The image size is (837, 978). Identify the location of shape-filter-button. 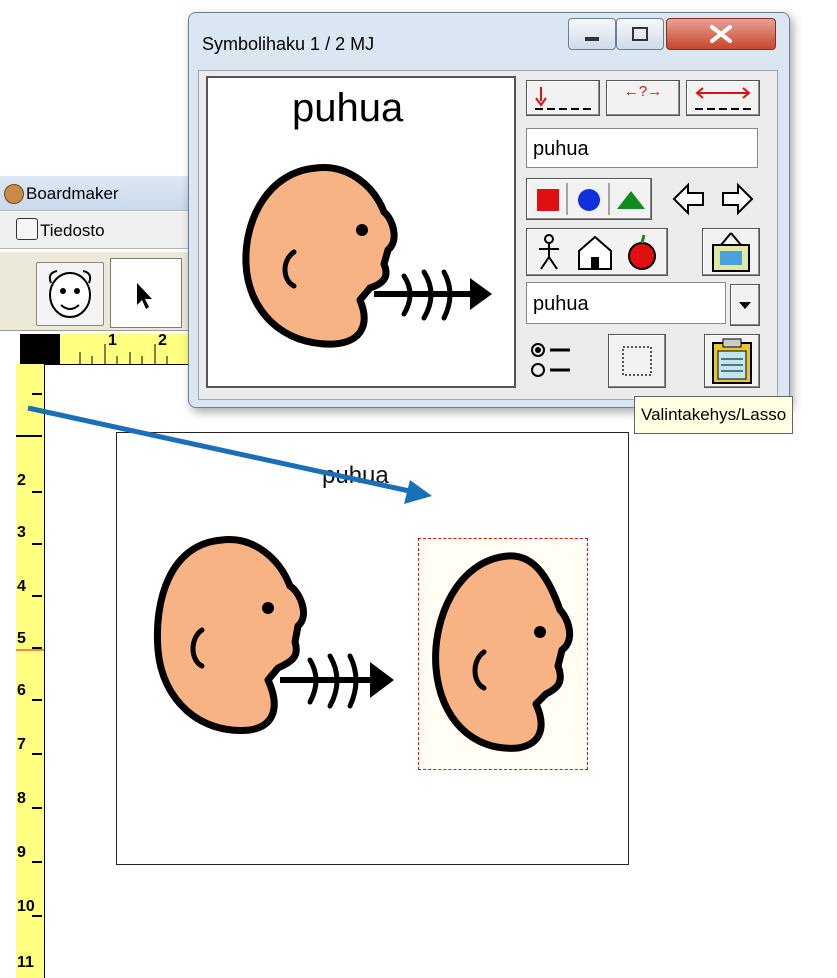
(589, 199).